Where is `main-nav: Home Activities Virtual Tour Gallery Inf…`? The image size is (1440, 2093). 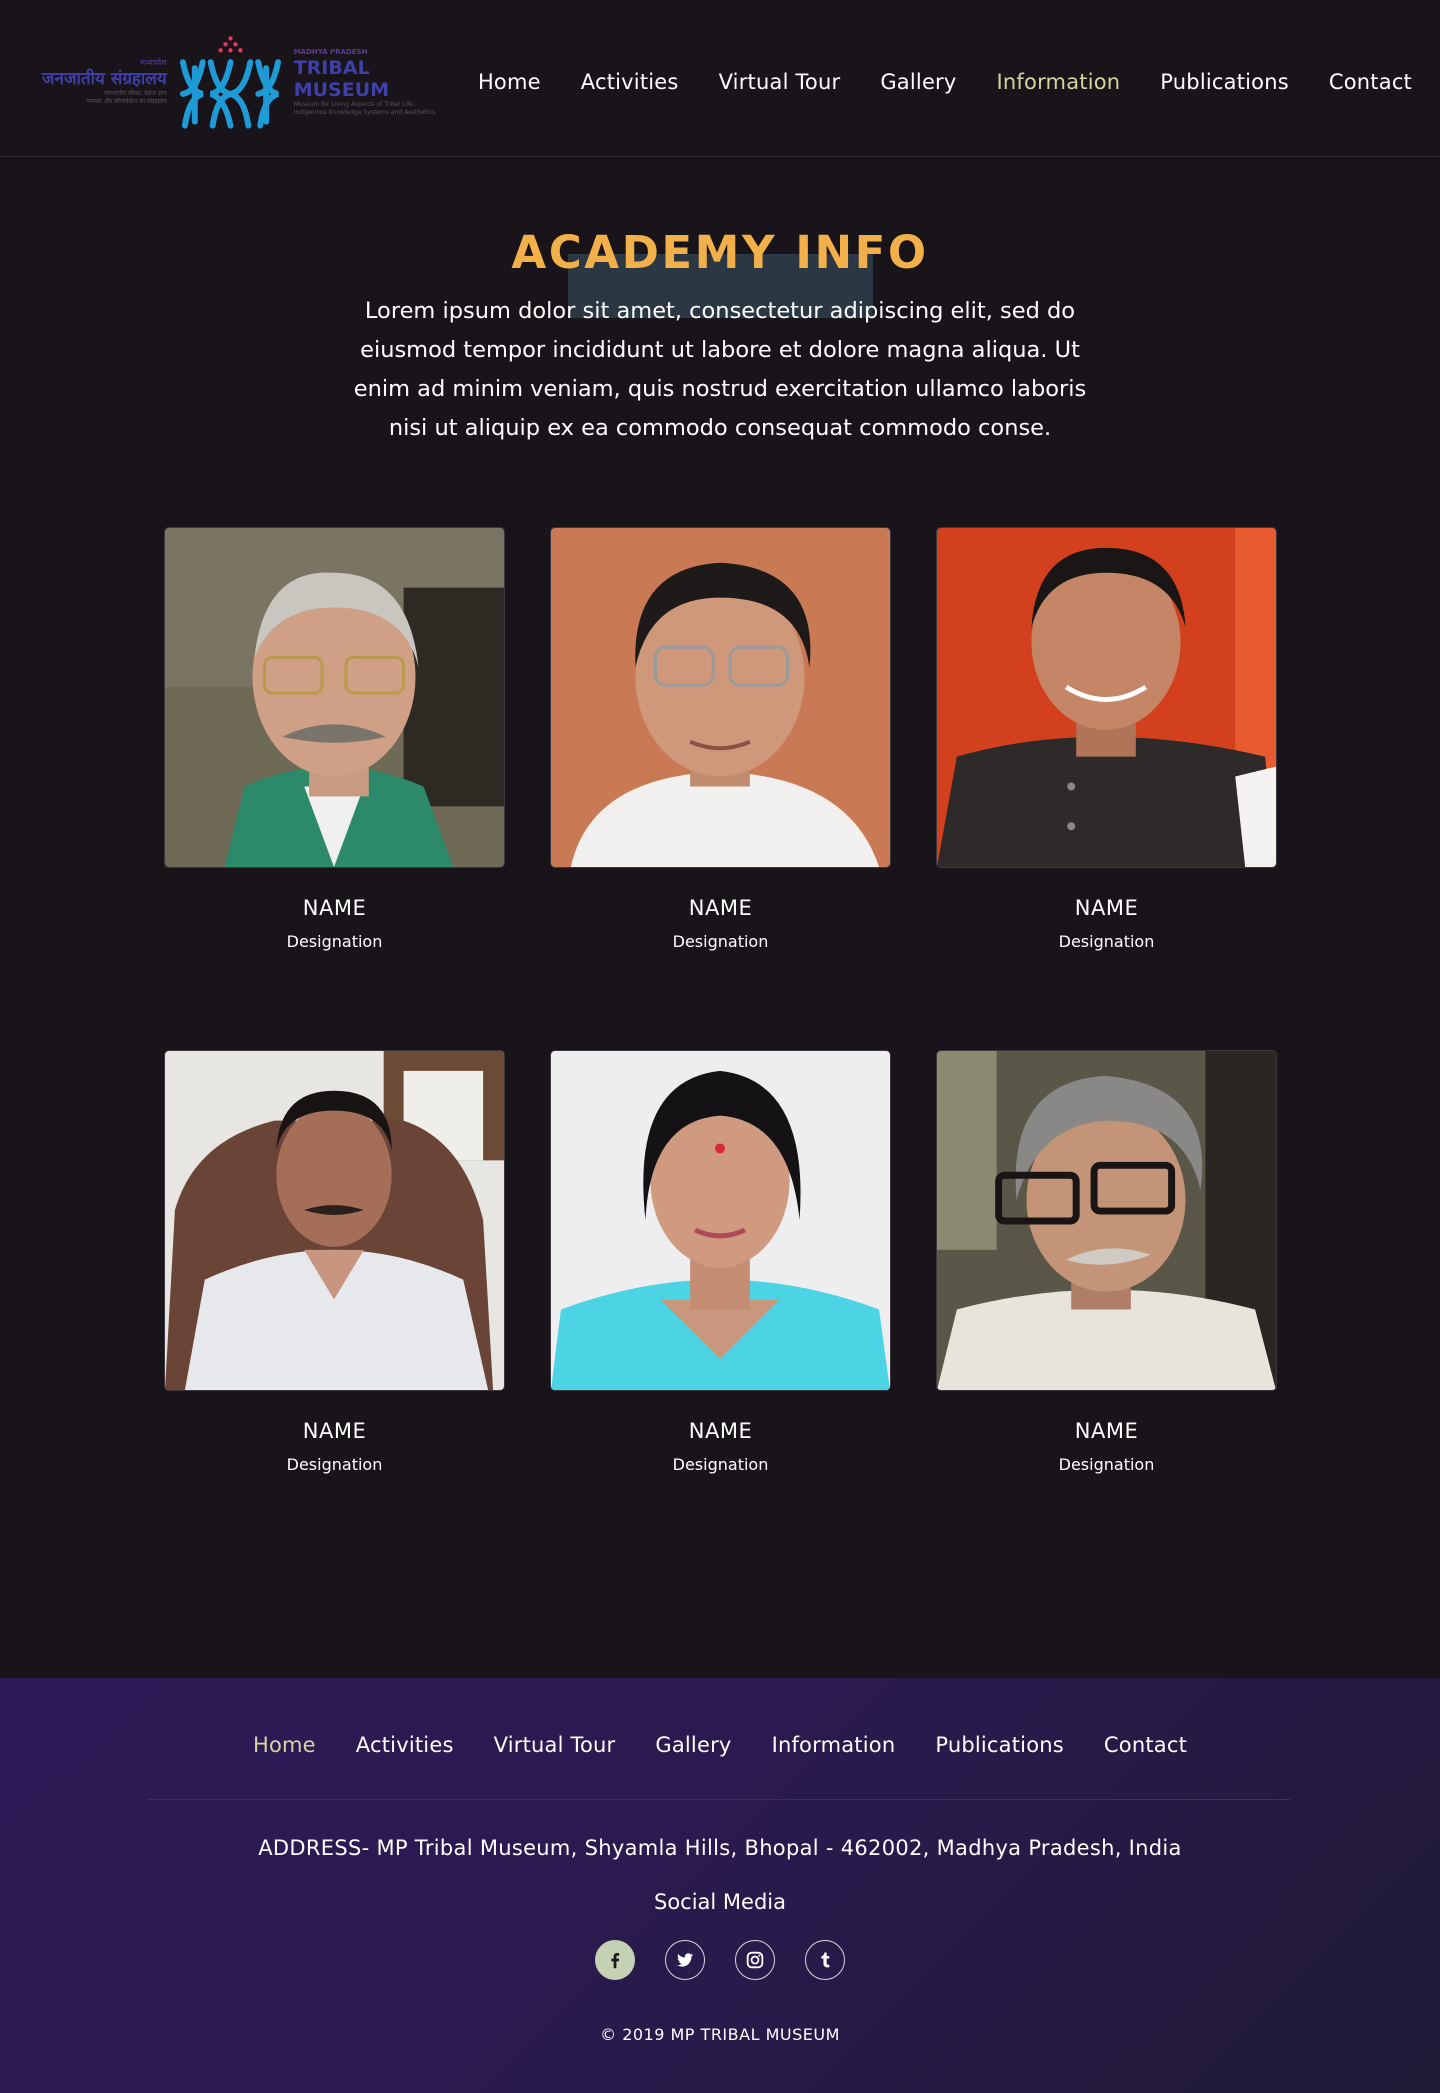 main-nav: Home Activities Virtual Tour Gallery Inf… is located at coordinates (945, 82).